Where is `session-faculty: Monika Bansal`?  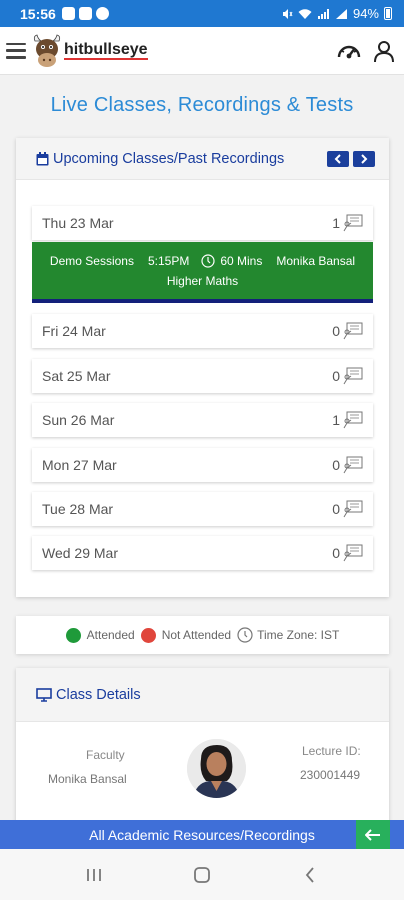
session-faculty: Monika Bansal is located at coordinates (316, 261).